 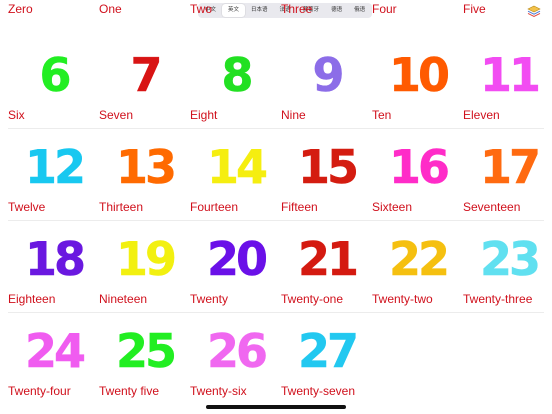 I want to click on number-card: 18 Eighteen, so click(x=54, y=267).